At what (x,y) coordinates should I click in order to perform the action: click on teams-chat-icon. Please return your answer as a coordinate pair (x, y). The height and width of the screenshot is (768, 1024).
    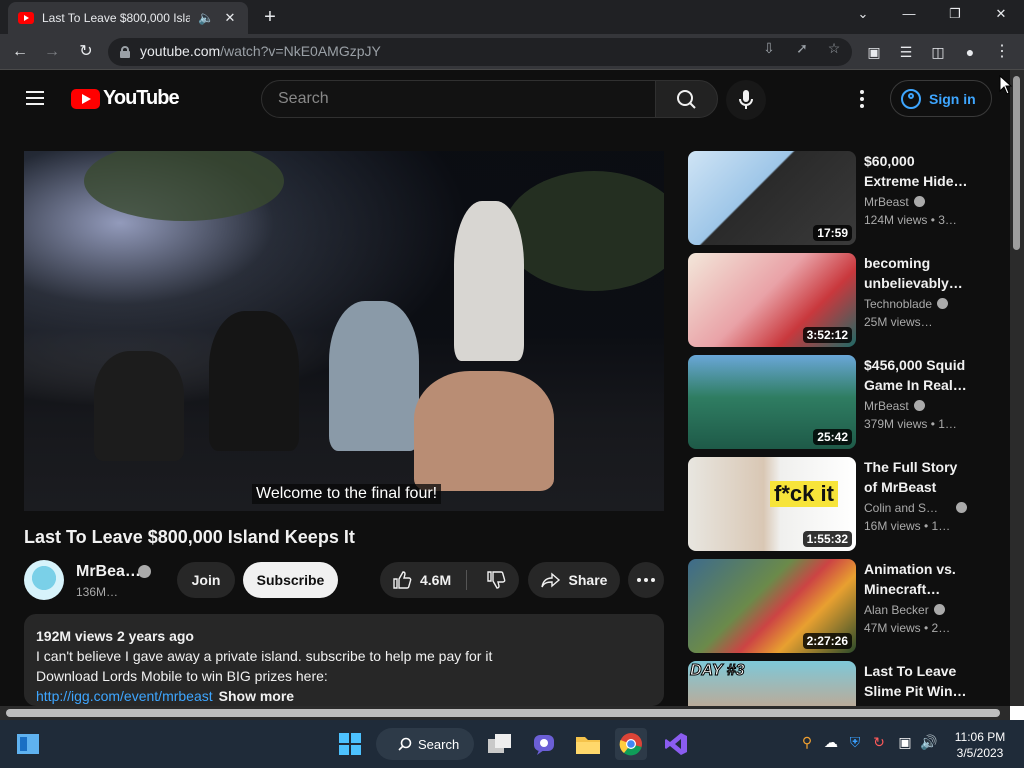
    Looking at the image, I should click on (544, 744).